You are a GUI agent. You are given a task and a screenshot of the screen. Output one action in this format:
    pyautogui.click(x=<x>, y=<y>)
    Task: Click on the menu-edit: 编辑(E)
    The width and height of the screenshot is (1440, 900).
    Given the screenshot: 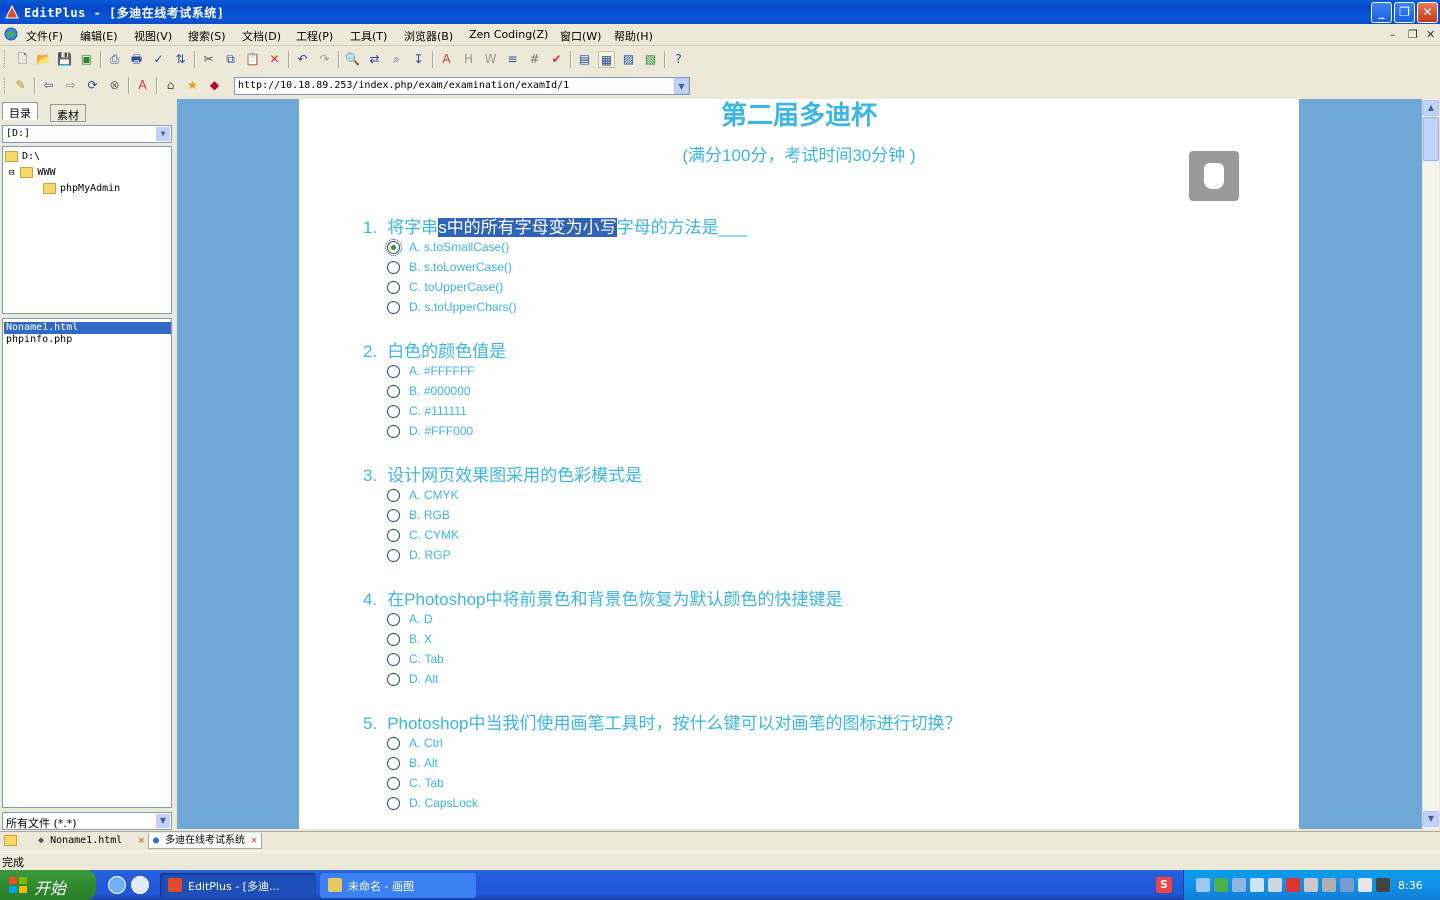 What is the action you would take?
    pyautogui.click(x=99, y=36)
    